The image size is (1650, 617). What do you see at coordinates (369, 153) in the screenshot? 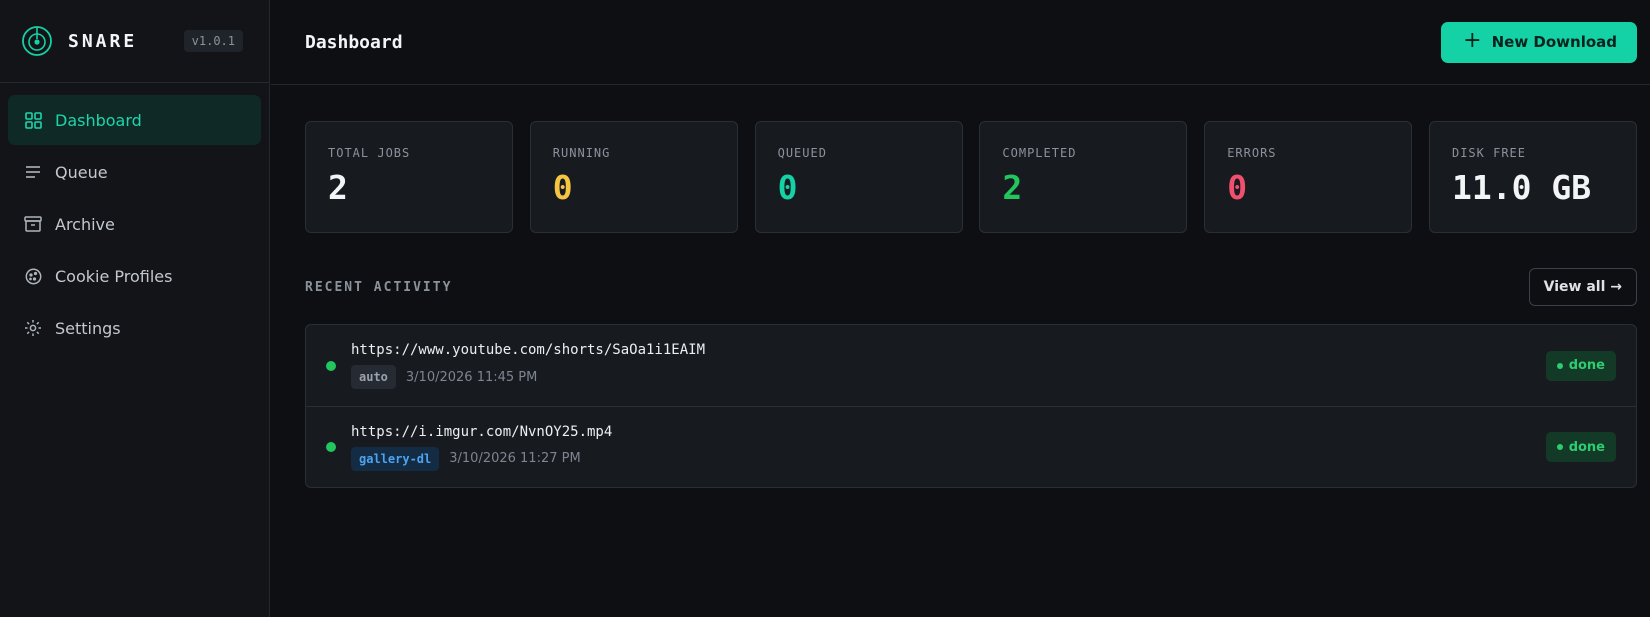
I see `stat-label: TOTAL JOBS` at bounding box center [369, 153].